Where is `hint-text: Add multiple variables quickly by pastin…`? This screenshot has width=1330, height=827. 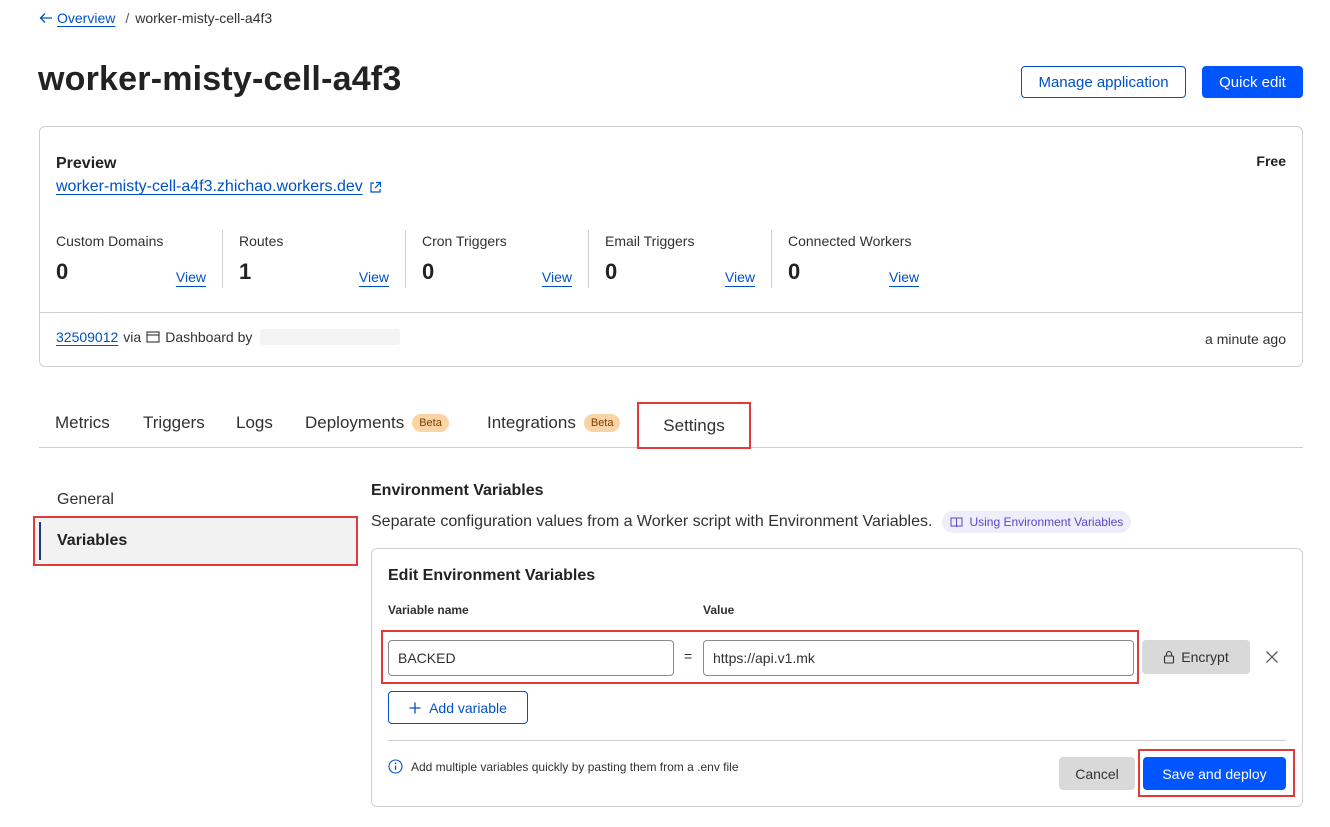 hint-text: Add multiple variables quickly by pastin… is located at coordinates (575, 766).